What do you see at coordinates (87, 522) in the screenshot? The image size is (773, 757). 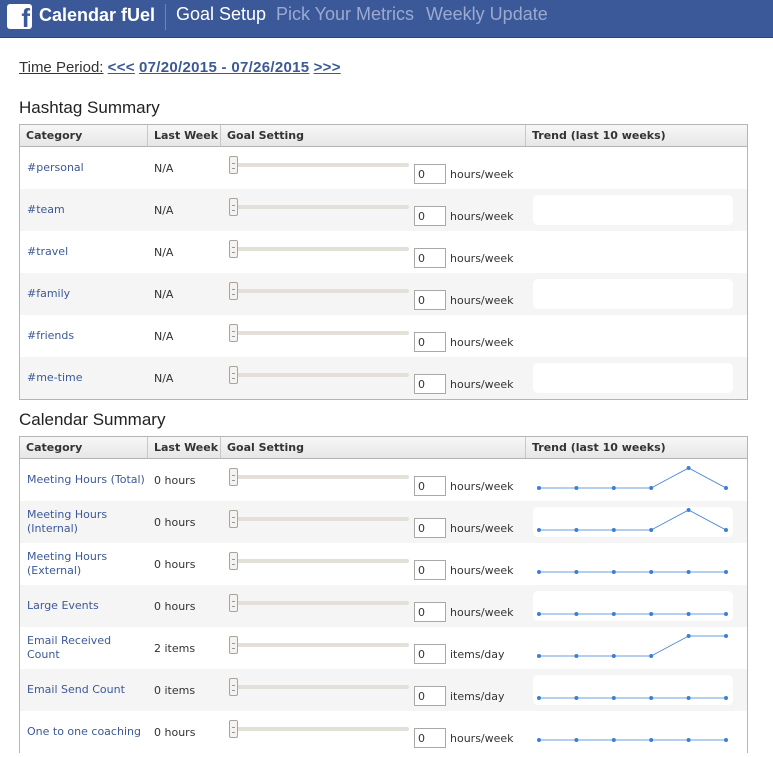 I see `category-link-meeting-hours-internal: Meeting Hours (Internal)` at bounding box center [87, 522].